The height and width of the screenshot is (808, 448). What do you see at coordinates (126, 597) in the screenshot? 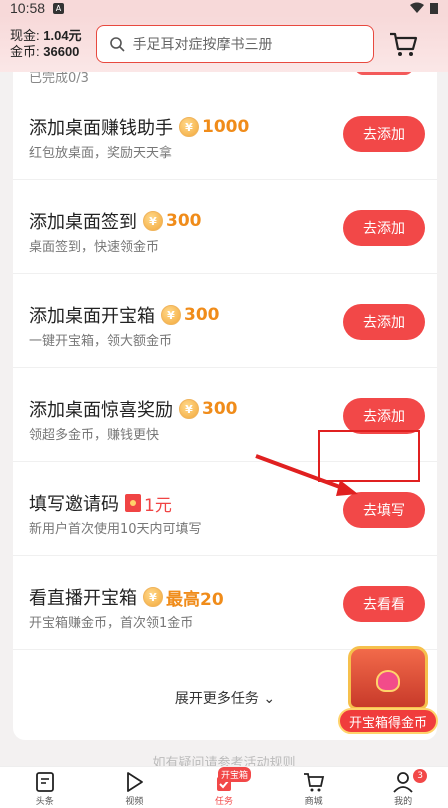
I see `task-title: 看直播开宝箱 ¥ 最高20` at bounding box center [126, 597].